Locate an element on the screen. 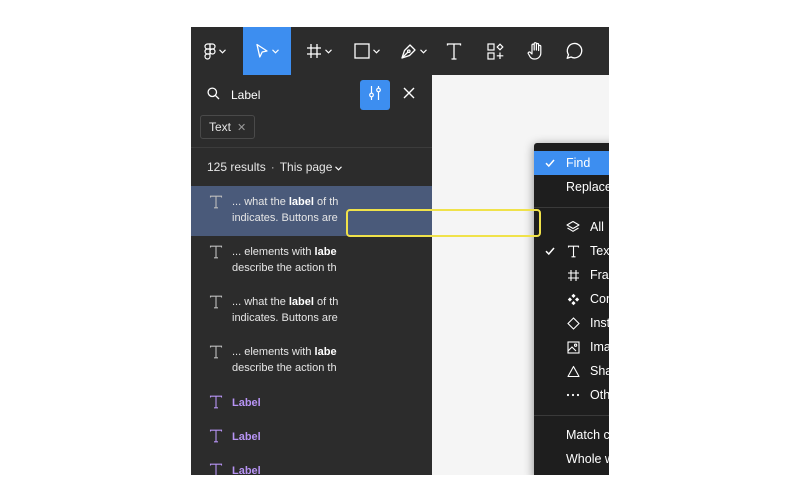 This screenshot has height=500, width=800. menu-item-whole-words: Whole words is located at coordinates (571, 459).